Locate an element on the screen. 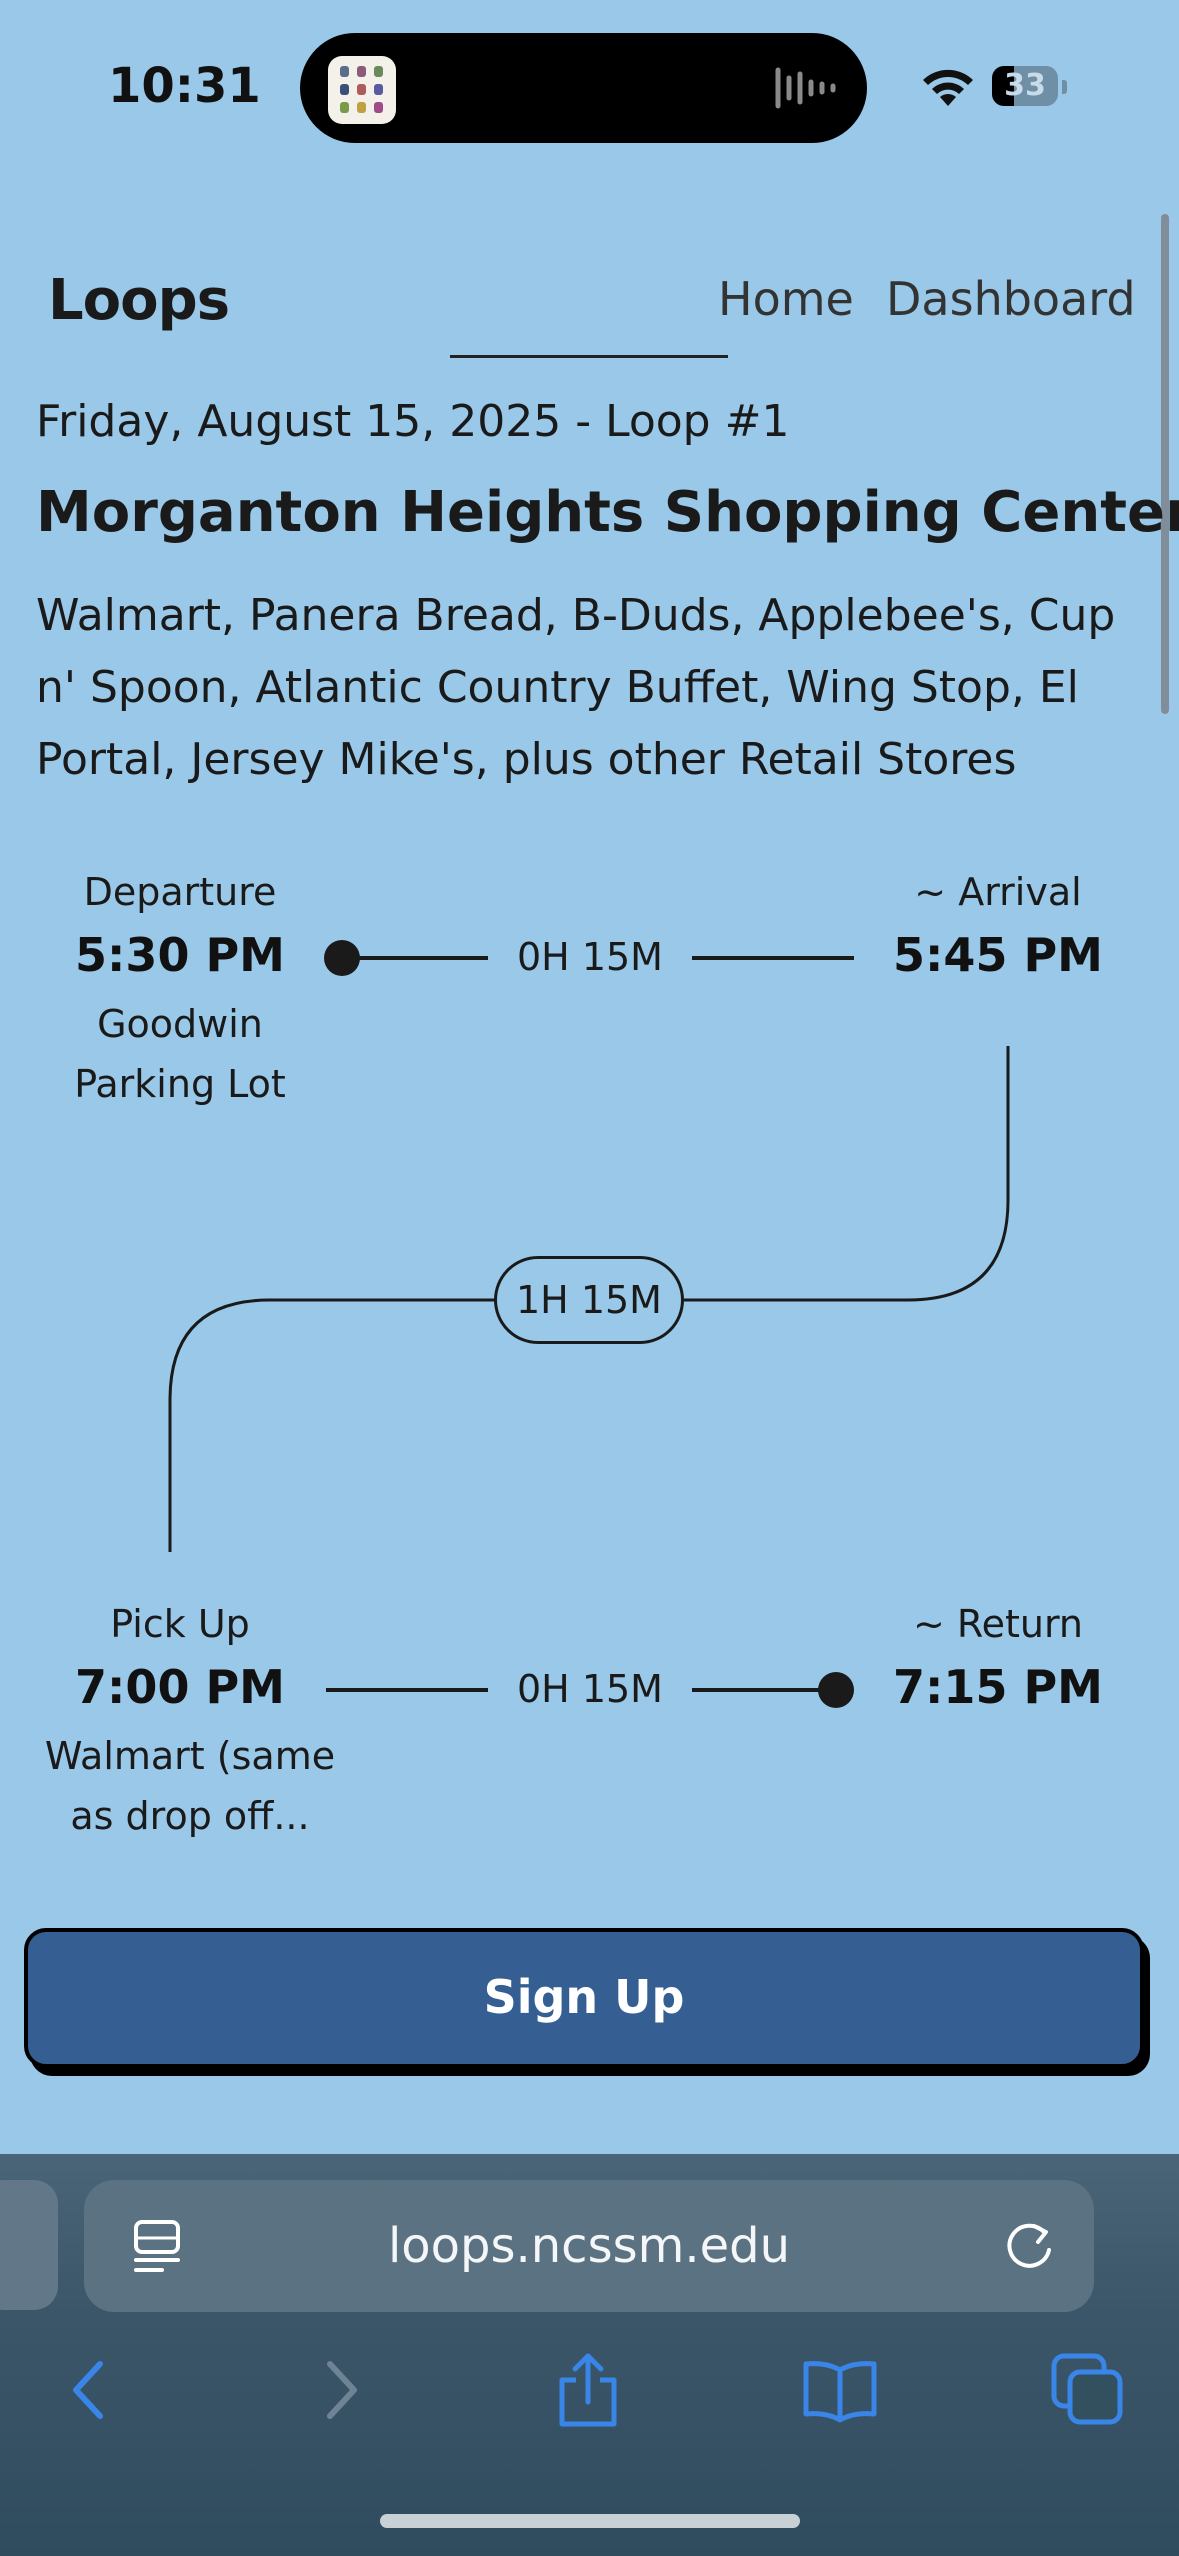 Image resolution: width=1179 pixels, height=2556 pixels. pickup-place: Walmart (same is located at coordinates (190, 1756).